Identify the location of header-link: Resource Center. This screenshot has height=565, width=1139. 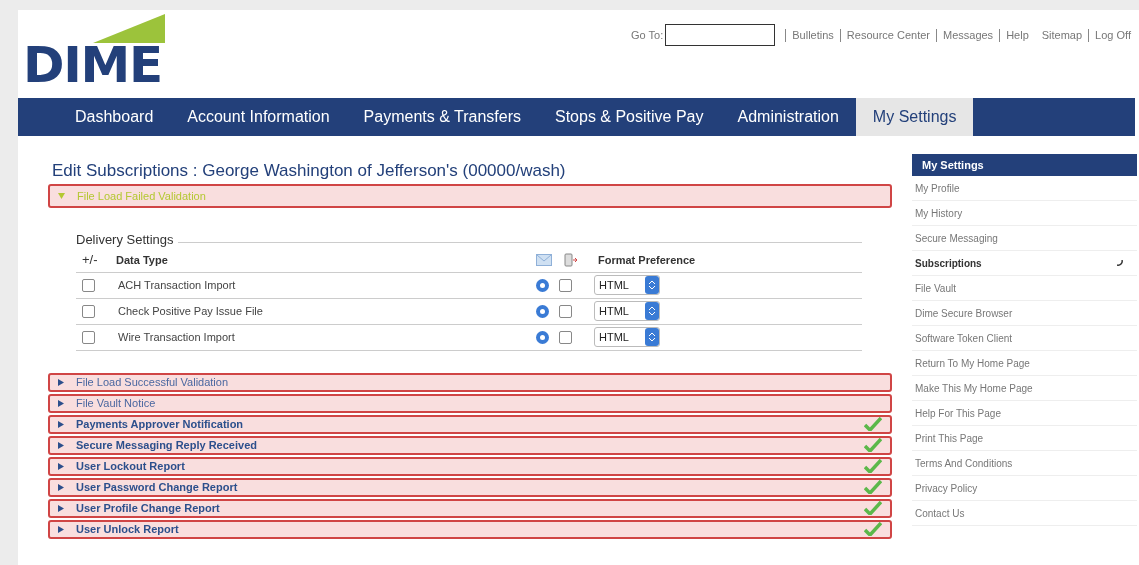
(884, 35).